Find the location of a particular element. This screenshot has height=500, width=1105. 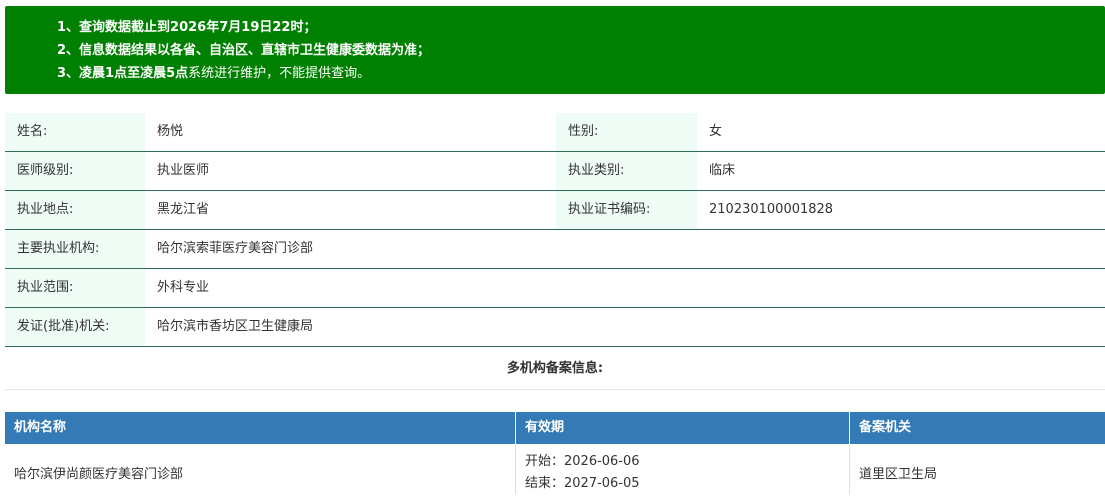

registry-header: 机构名称 有效期 备案机关 is located at coordinates (555, 428).